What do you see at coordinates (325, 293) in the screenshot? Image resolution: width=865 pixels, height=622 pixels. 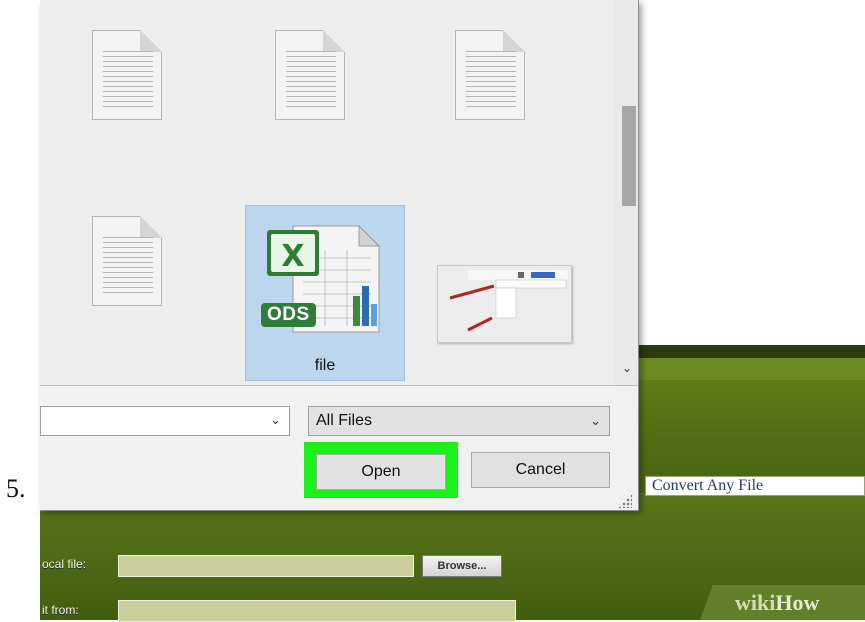 I see `file-item-selected: X ODS file` at bounding box center [325, 293].